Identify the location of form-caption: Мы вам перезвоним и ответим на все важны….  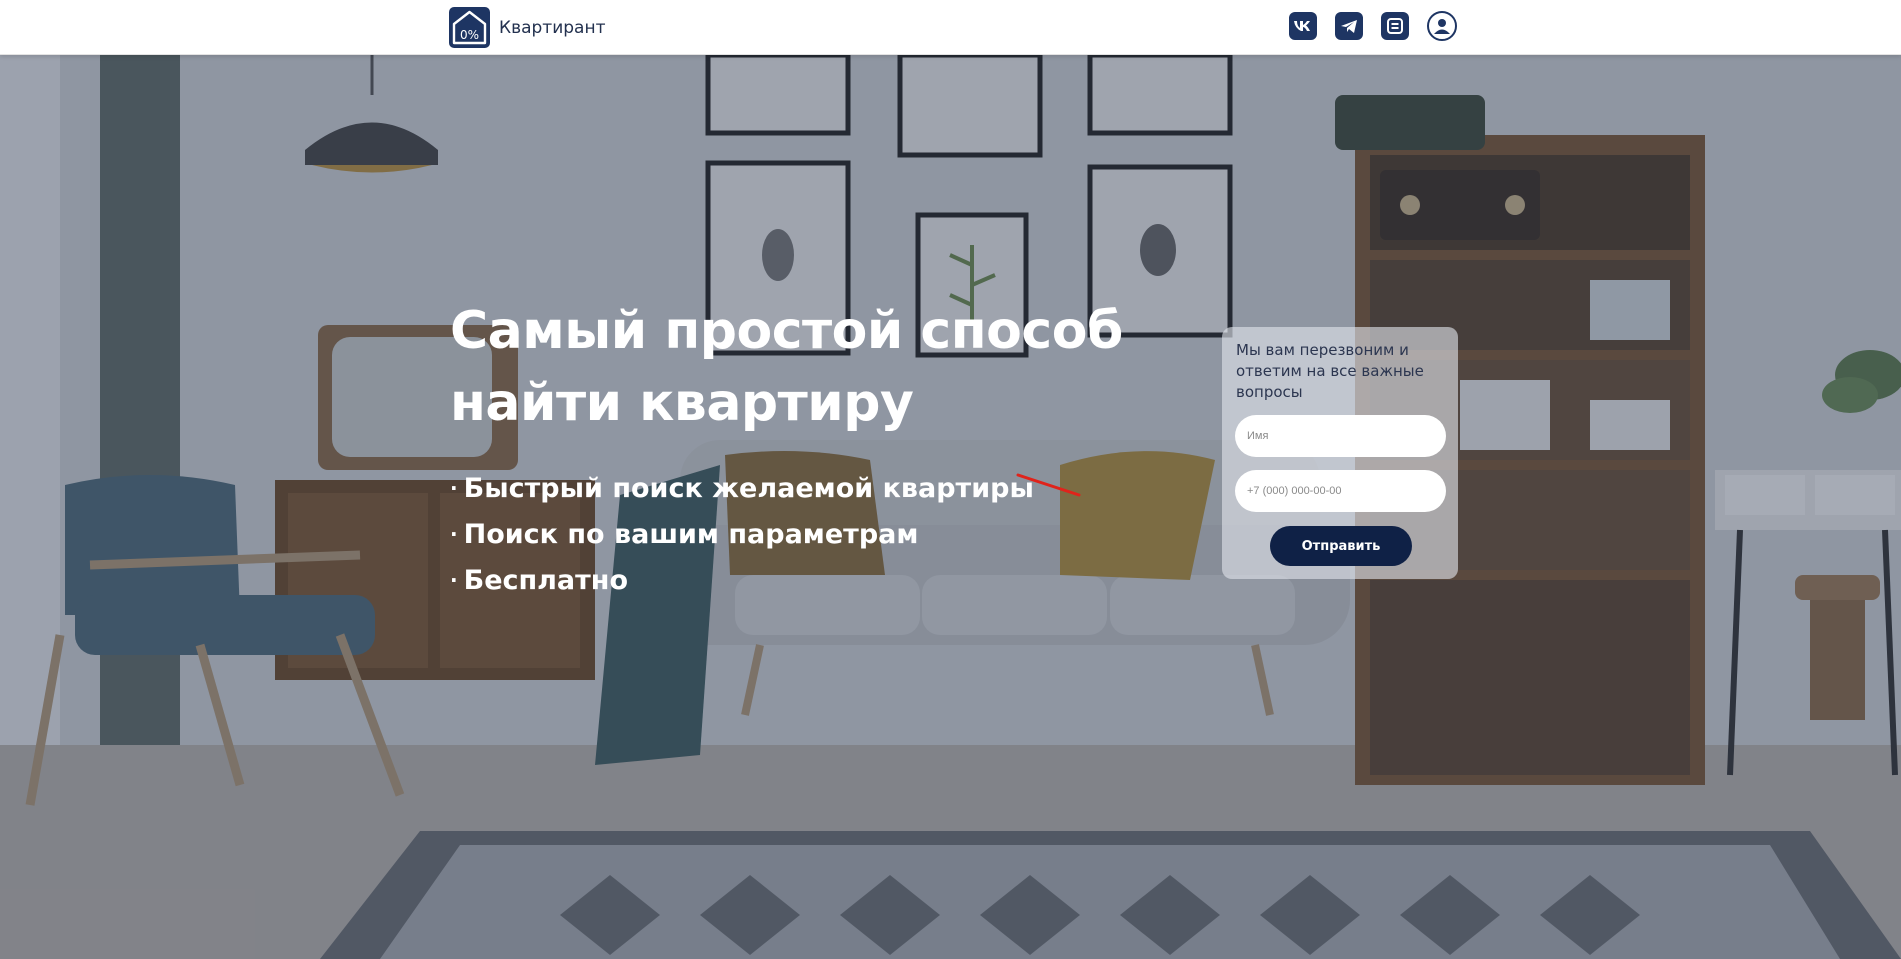
(1330, 371).